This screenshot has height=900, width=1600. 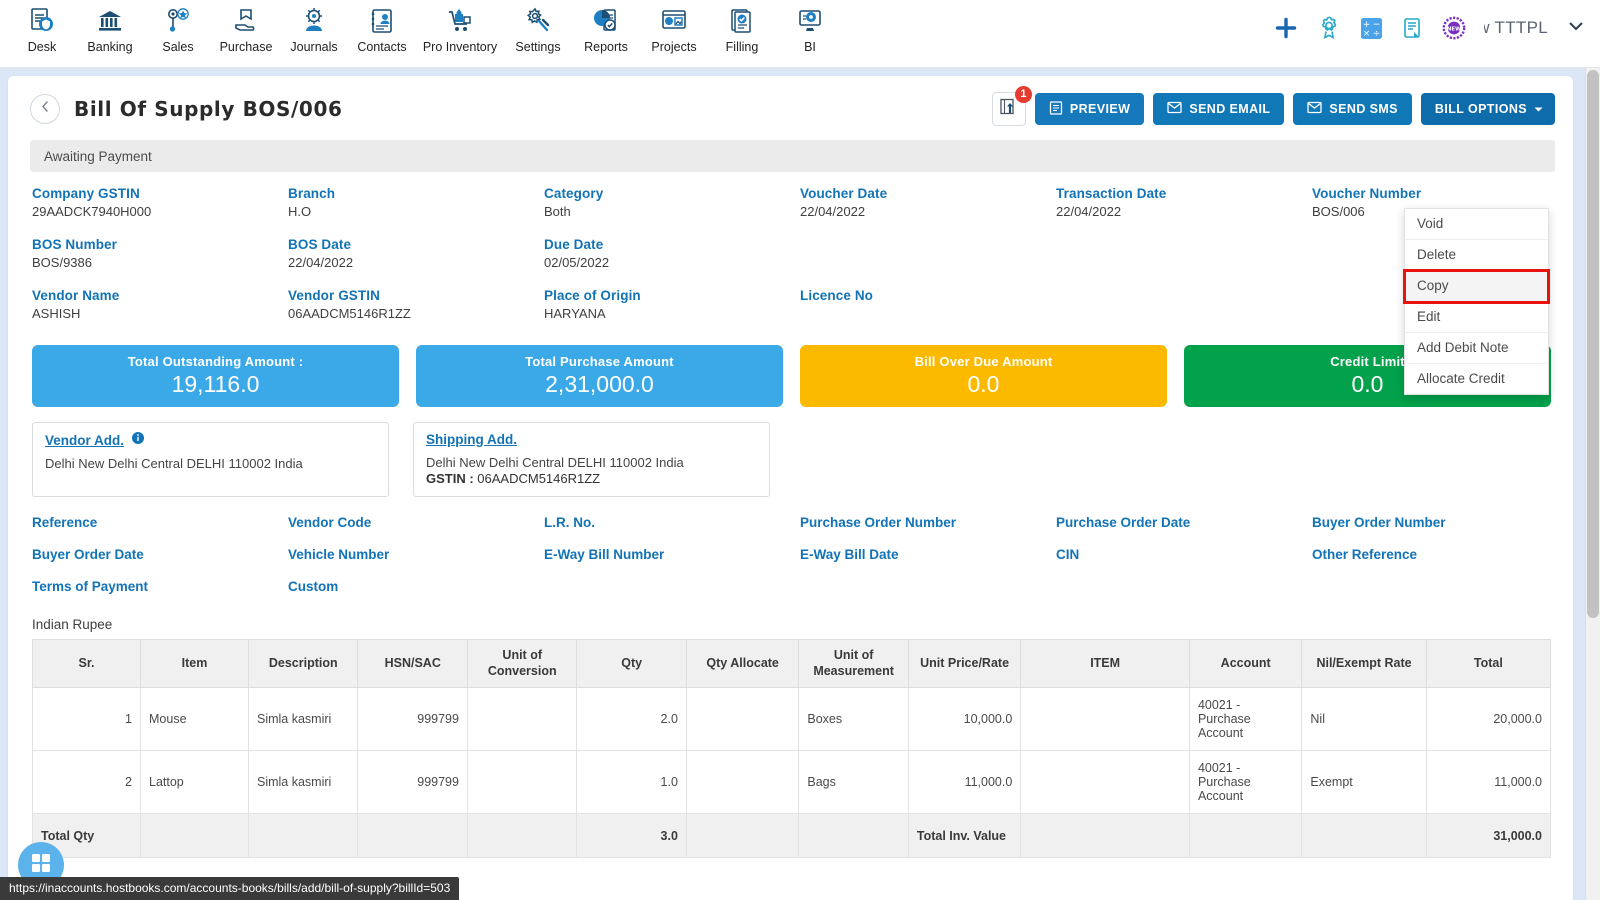 I want to click on col-total: Total, so click(x=1488, y=663).